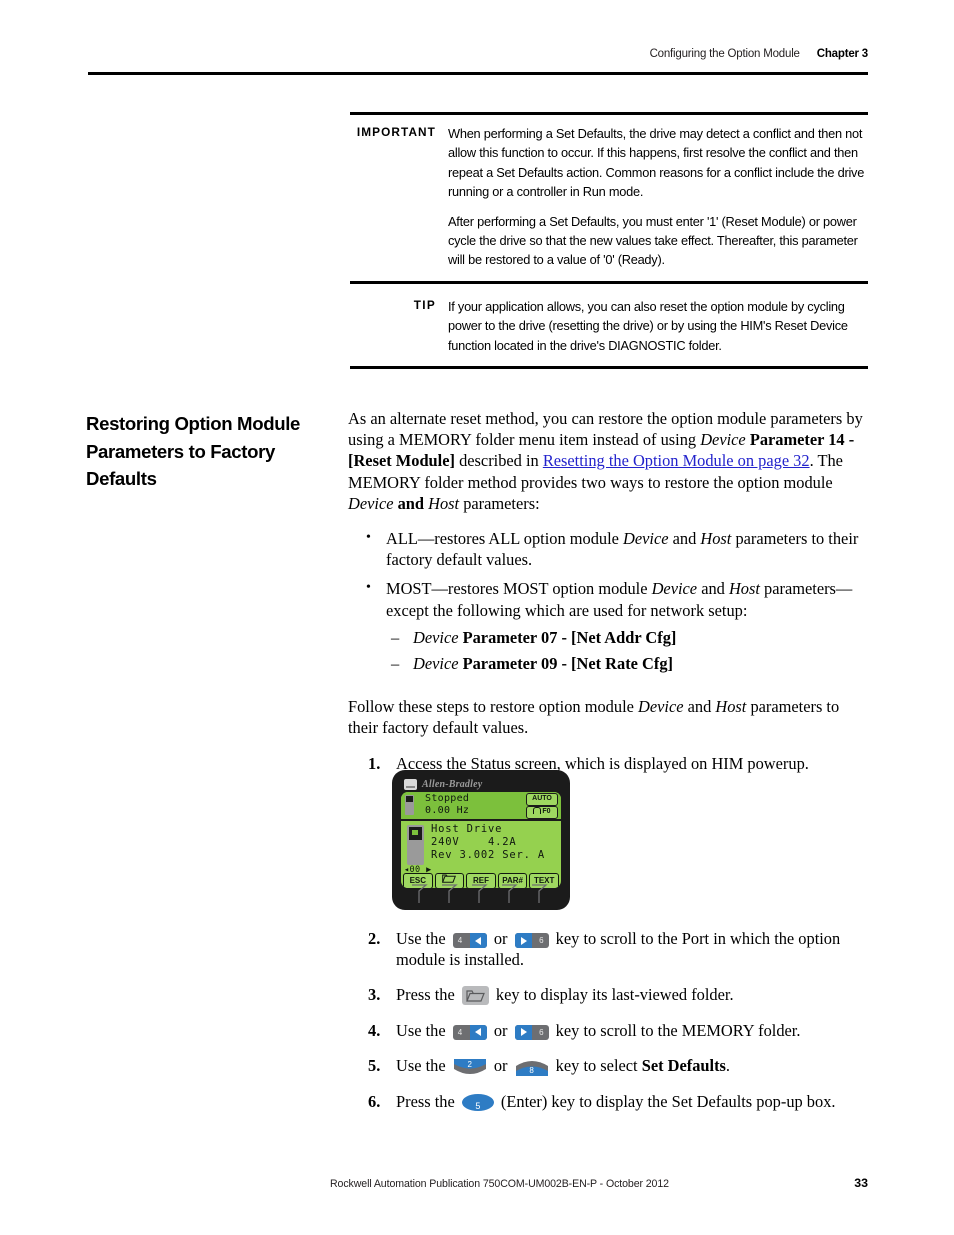 Image resolution: width=954 pixels, height=1235 pixels. I want to click on enter-key-digit: 5, so click(478, 1105).